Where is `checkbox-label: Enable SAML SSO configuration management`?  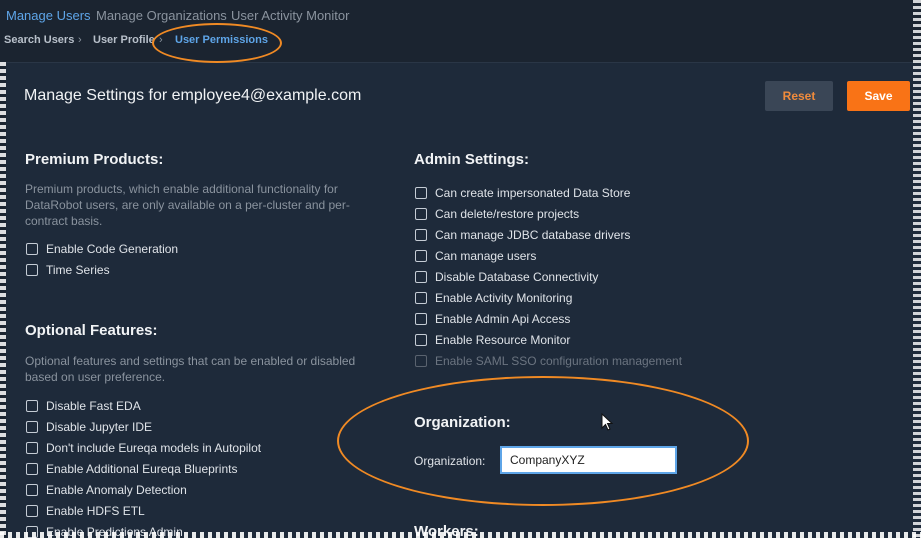
checkbox-label: Enable SAML SSO configuration management is located at coordinates (559, 360).